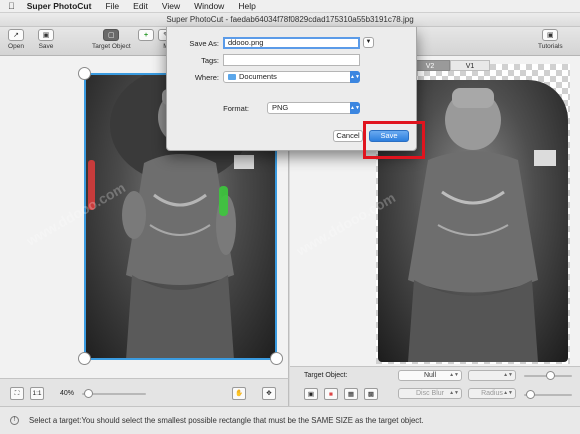 Image resolution: width=580 pixels, height=434 pixels. What do you see at coordinates (313, 108) in the screenshot?
I see `format-select: PNG ▲▼` at bounding box center [313, 108].